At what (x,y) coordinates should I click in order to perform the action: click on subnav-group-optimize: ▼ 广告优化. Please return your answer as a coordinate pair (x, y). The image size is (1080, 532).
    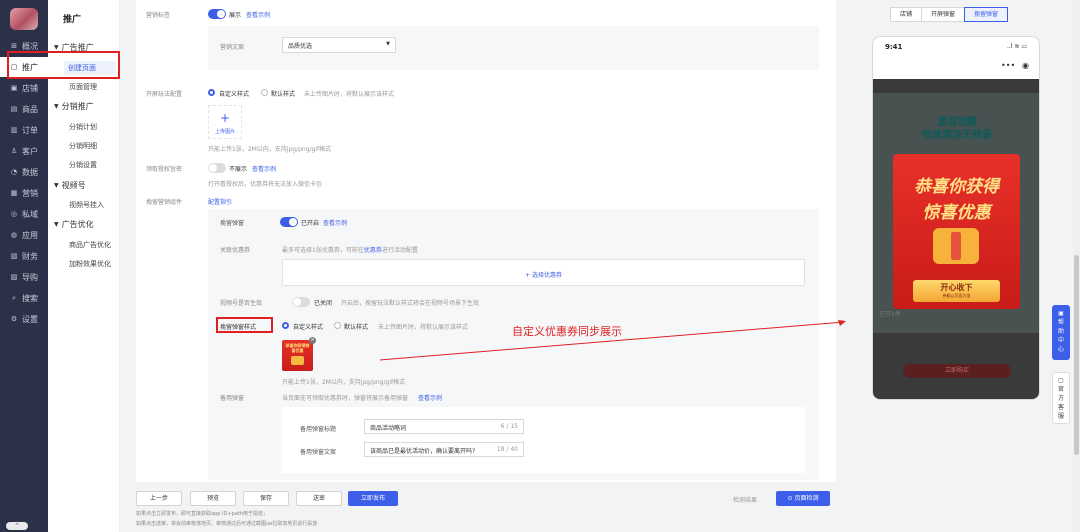
    Looking at the image, I should click on (74, 224).